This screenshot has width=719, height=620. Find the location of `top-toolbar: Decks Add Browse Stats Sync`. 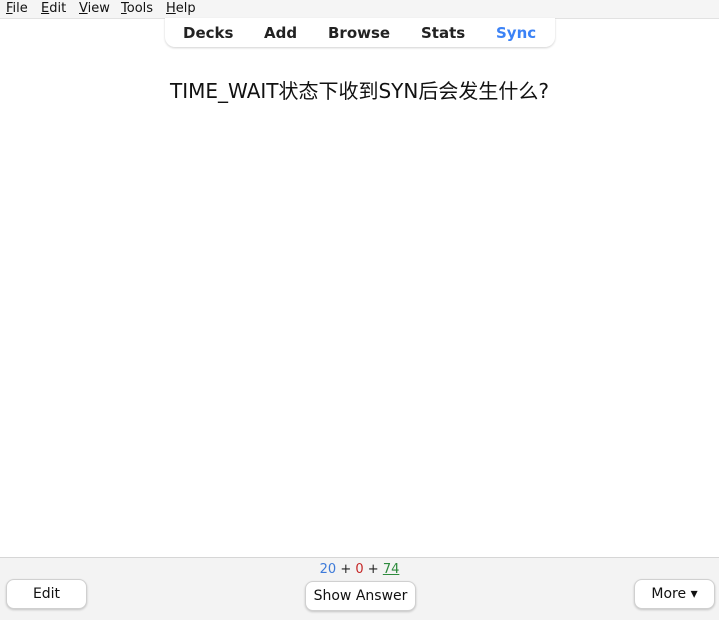

top-toolbar: Decks Add Browse Stats Sync is located at coordinates (360, 32).